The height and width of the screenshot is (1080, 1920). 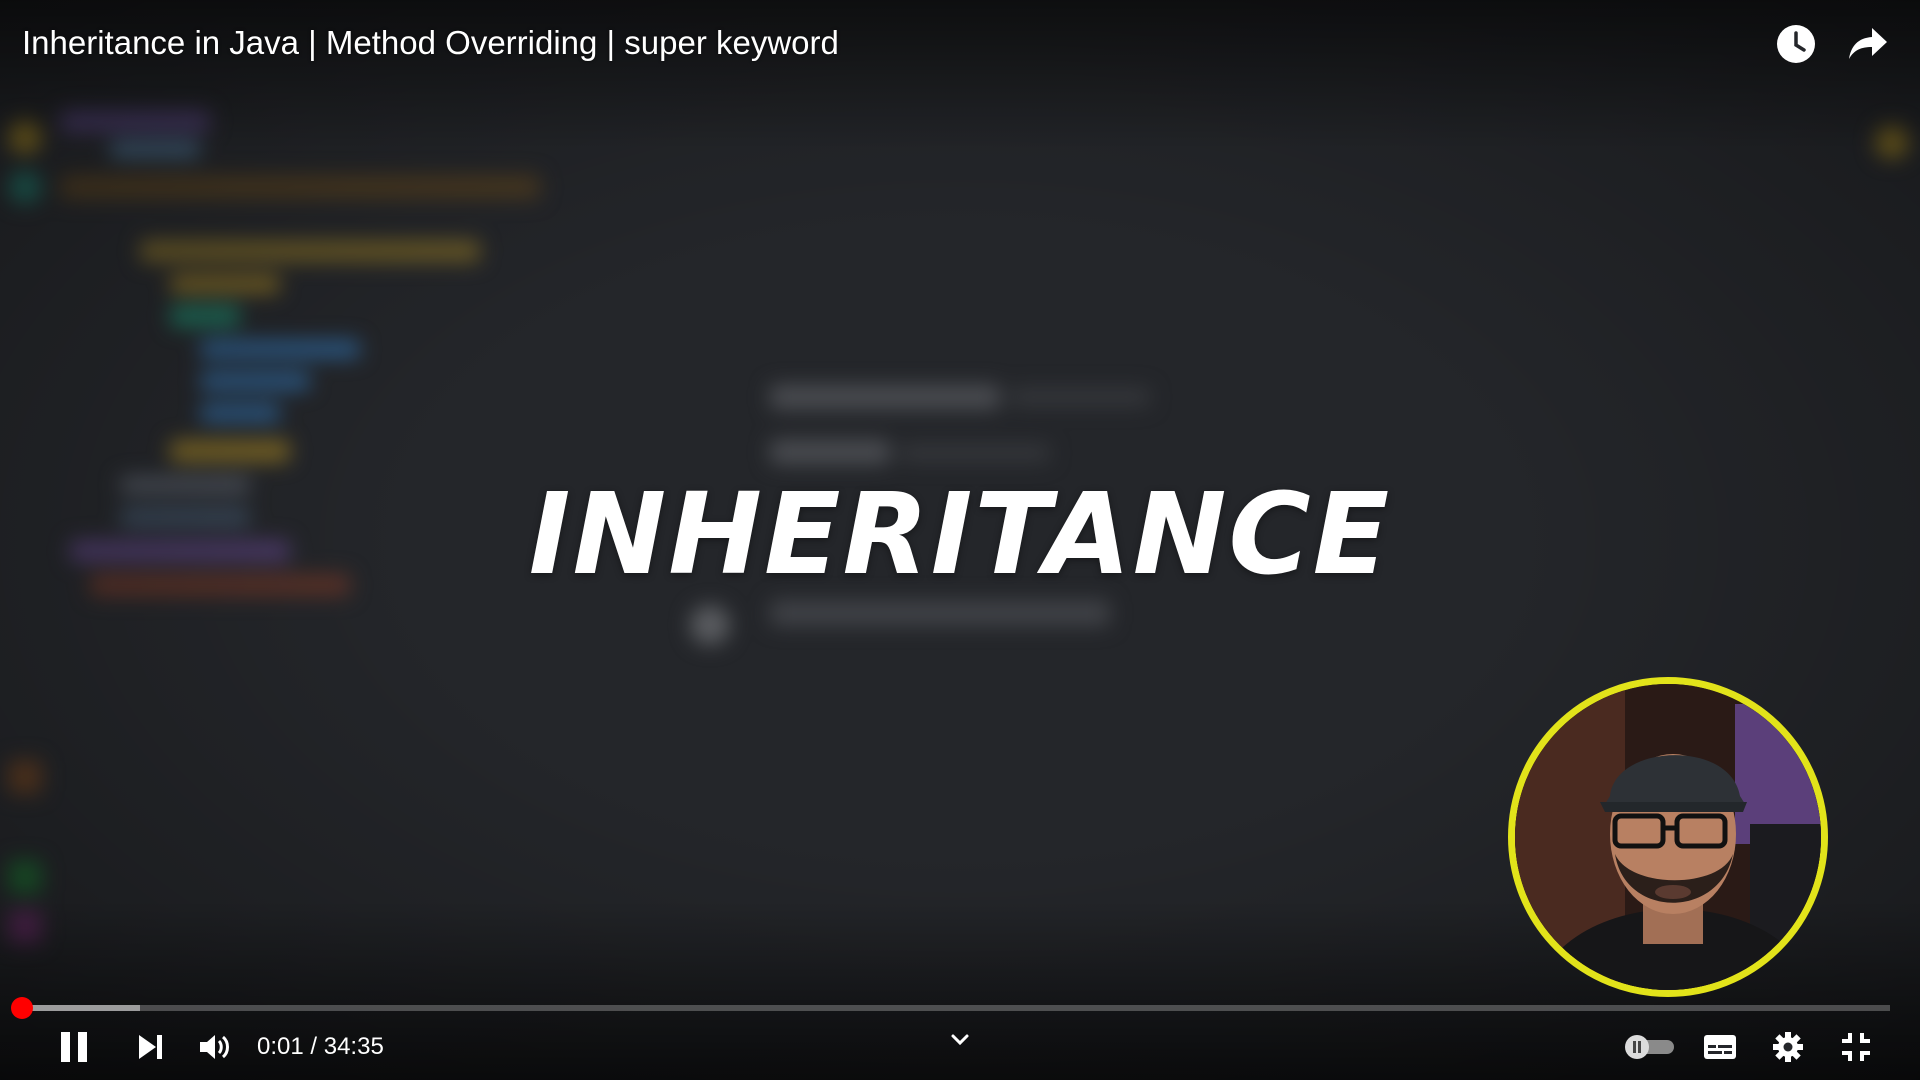 I want to click on subtitles-icon, so click(x=1720, y=1047).